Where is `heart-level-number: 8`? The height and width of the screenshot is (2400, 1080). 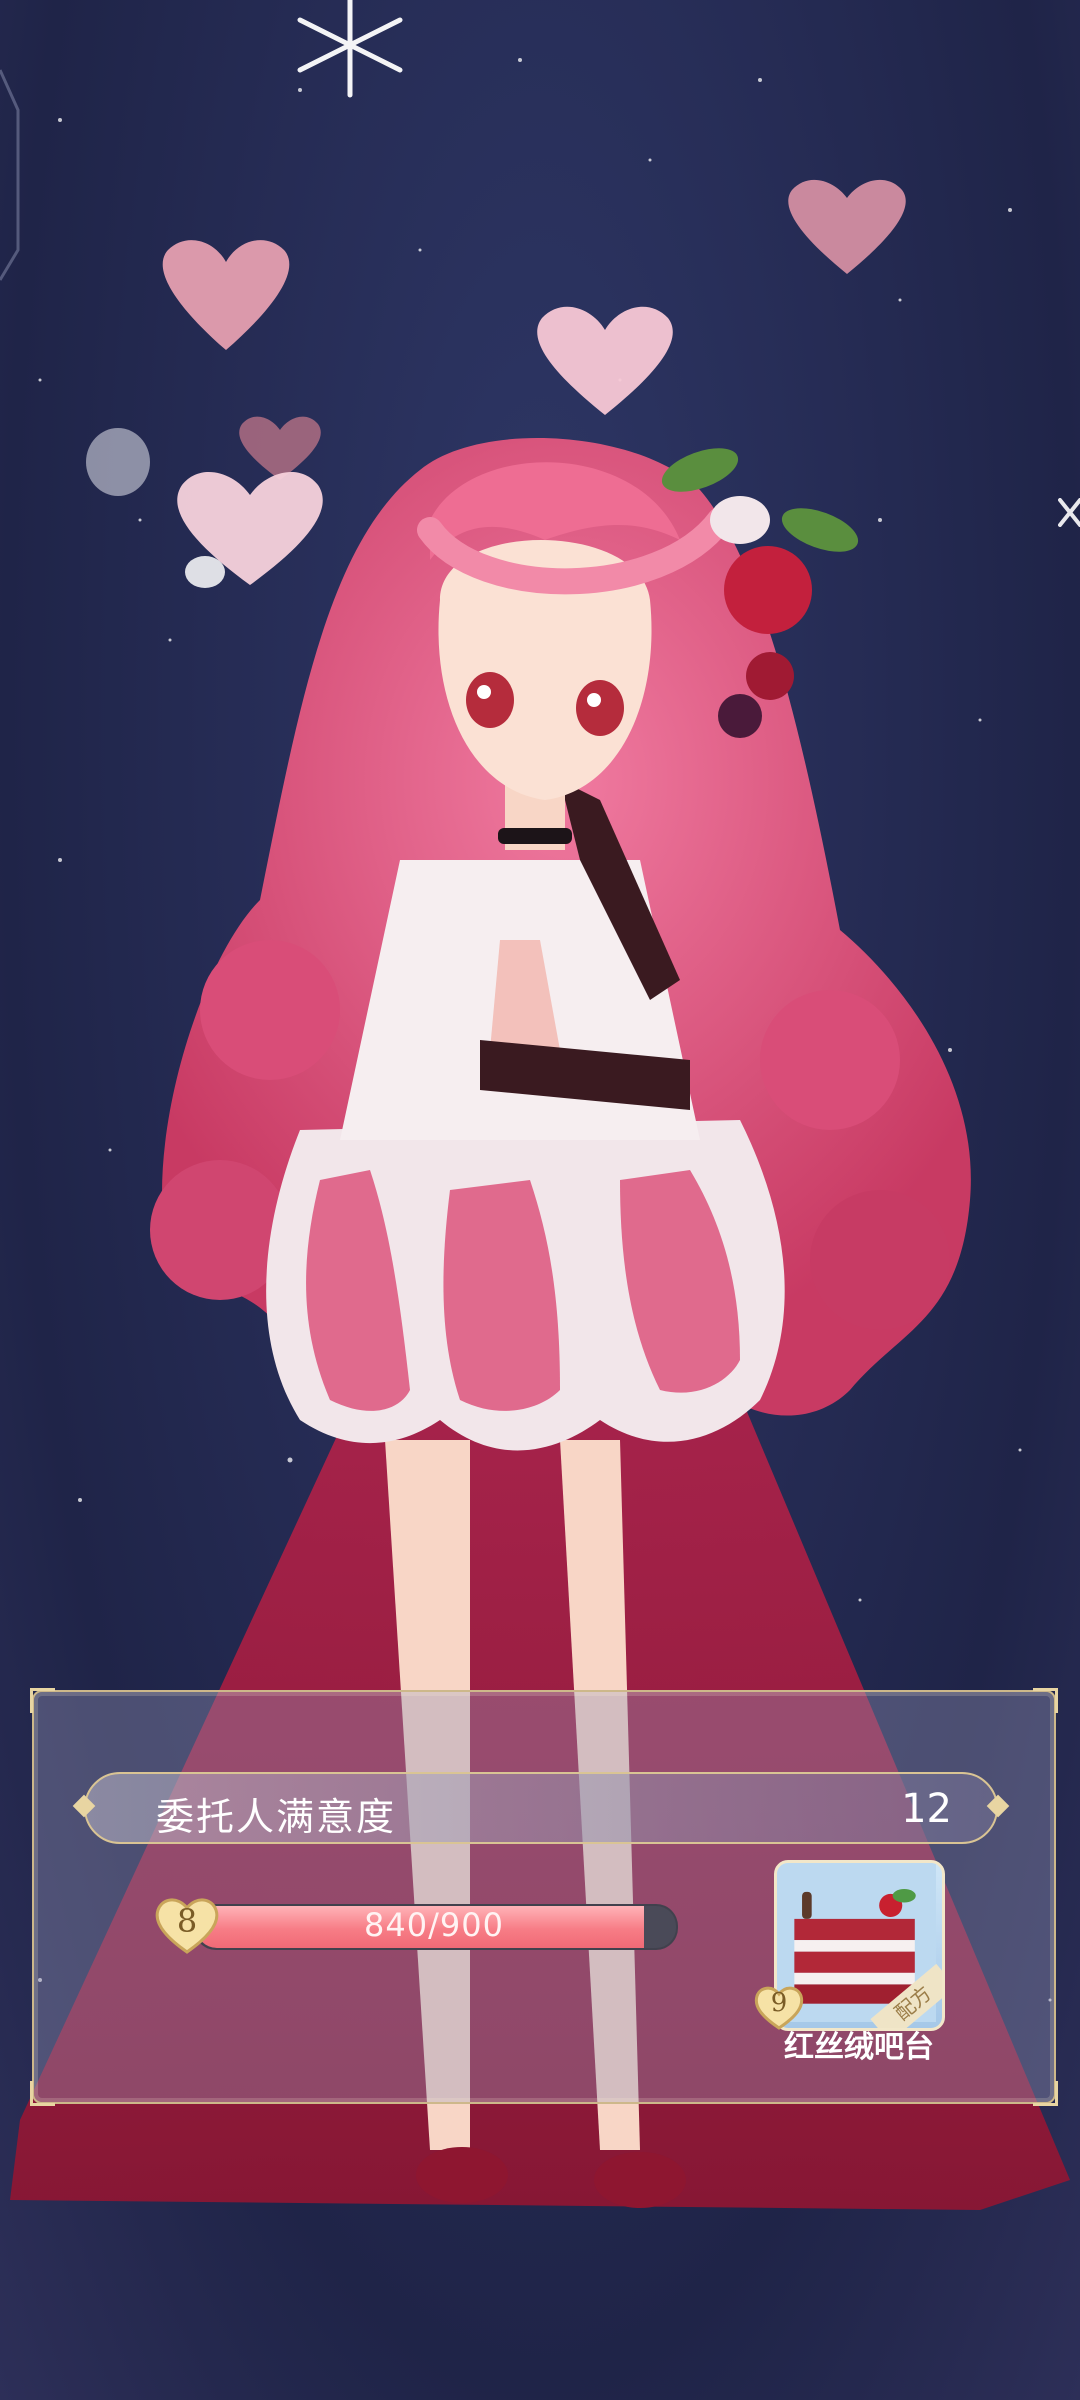 heart-level-number: 8 is located at coordinates (187, 1921).